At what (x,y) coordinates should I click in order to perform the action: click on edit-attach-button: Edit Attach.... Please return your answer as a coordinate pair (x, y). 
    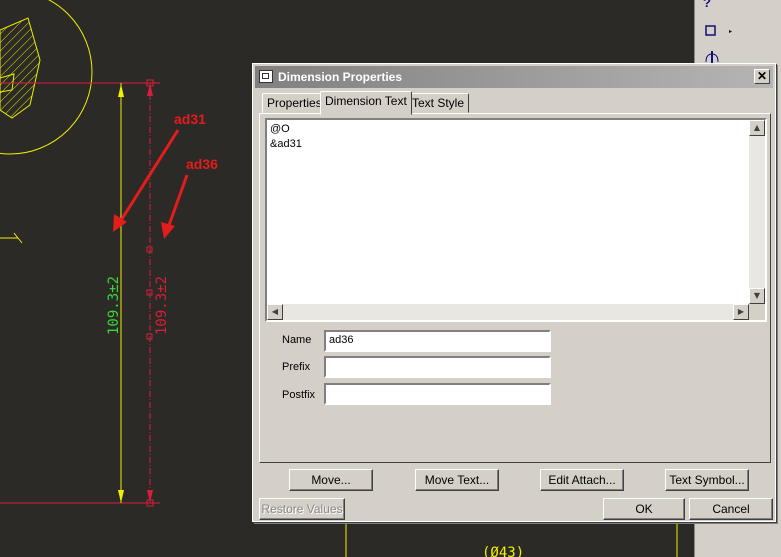
    Looking at the image, I should click on (582, 480).